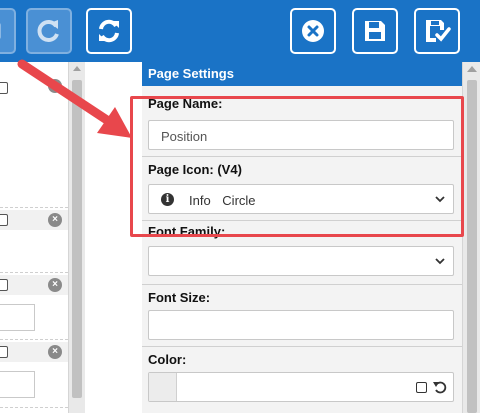 This screenshot has height=413, width=480. Describe the element at coordinates (301, 135) in the screenshot. I see `page-name-input: Position` at that location.